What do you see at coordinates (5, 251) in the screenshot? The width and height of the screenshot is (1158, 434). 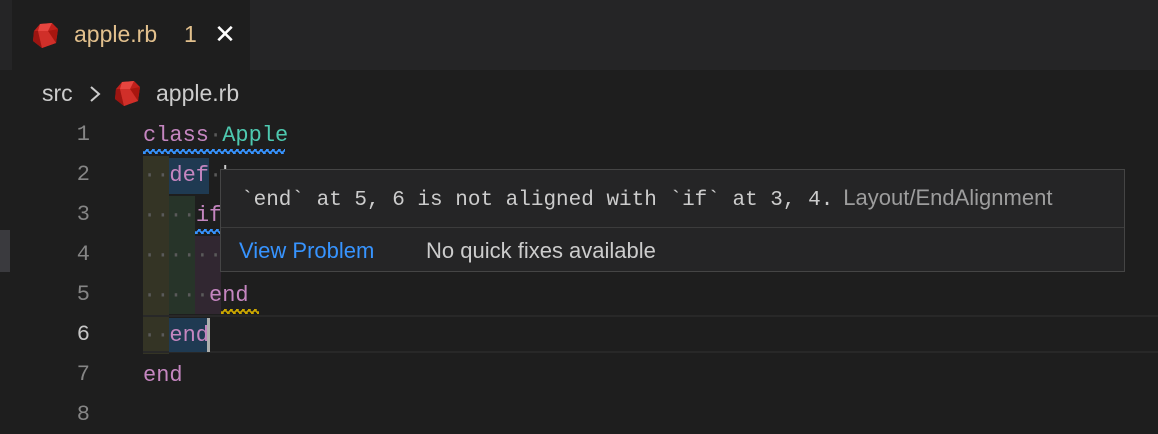 I see `scrollbar-marker` at bounding box center [5, 251].